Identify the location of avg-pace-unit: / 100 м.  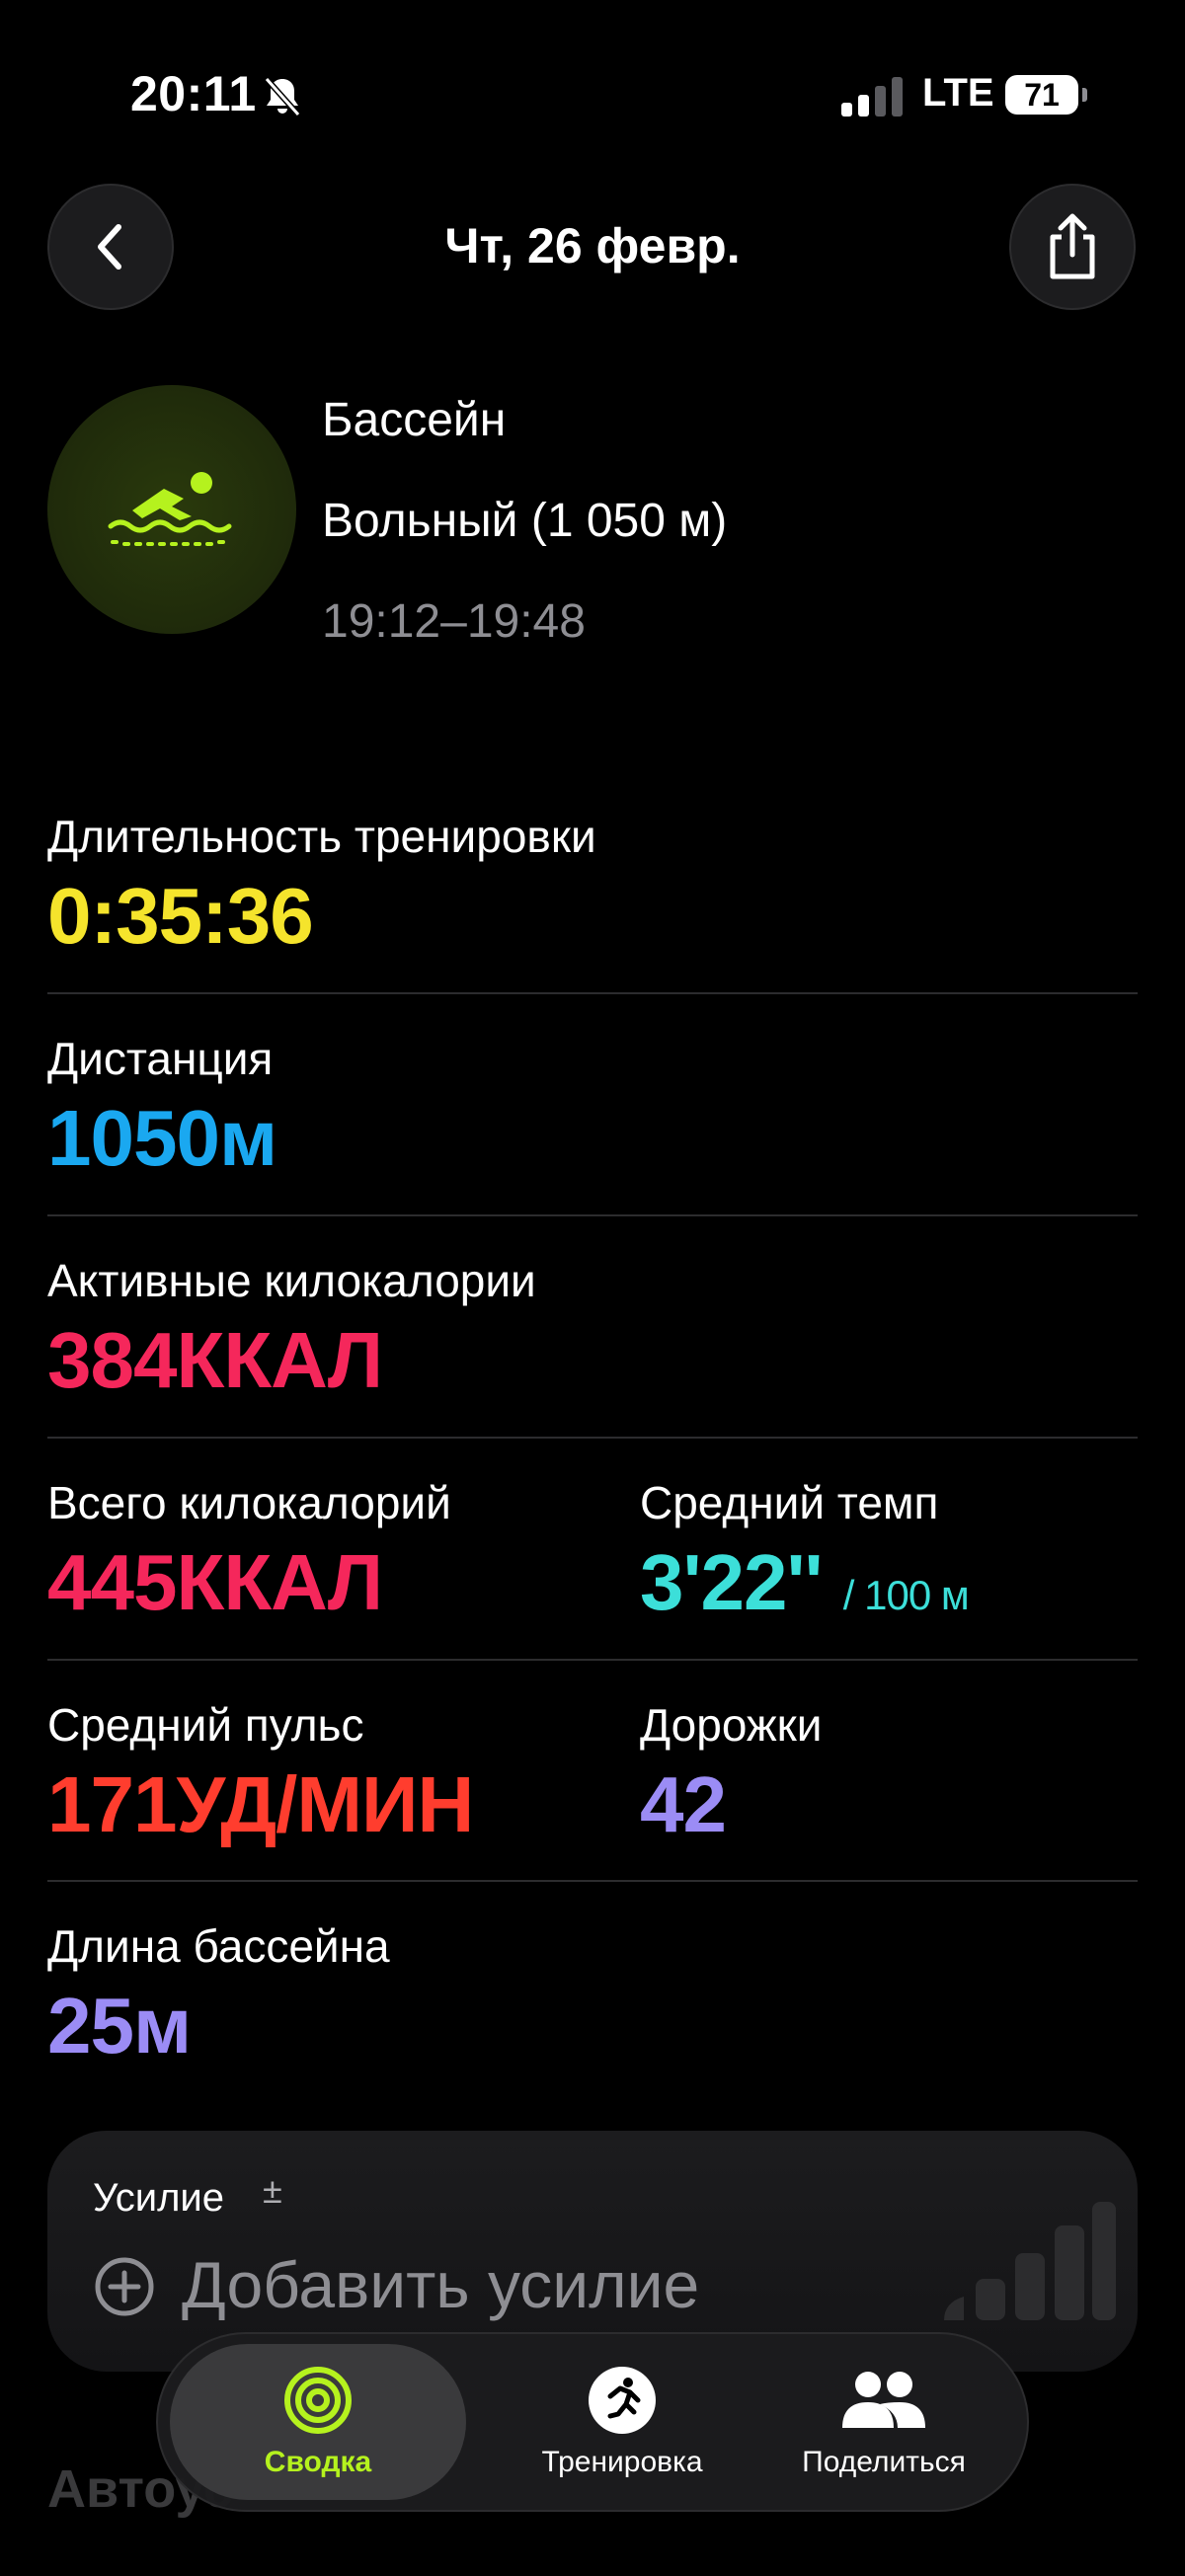
(906, 1595).